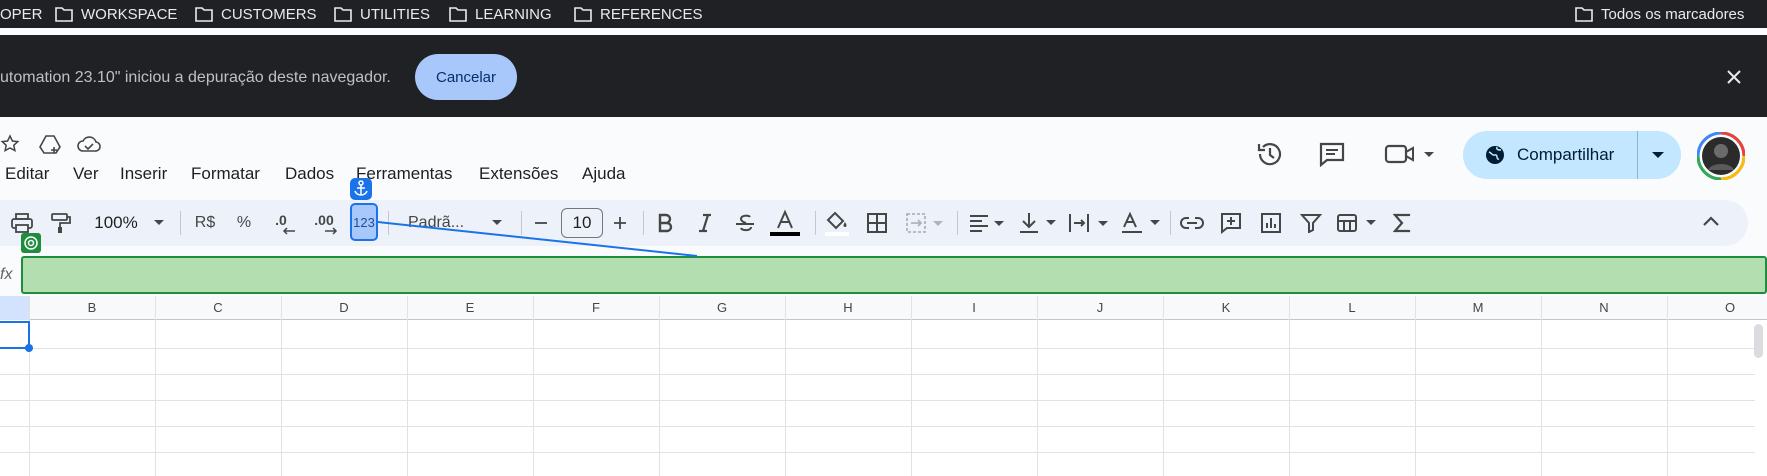 This screenshot has height=476, width=1767. I want to click on anchor-icon, so click(361, 189).